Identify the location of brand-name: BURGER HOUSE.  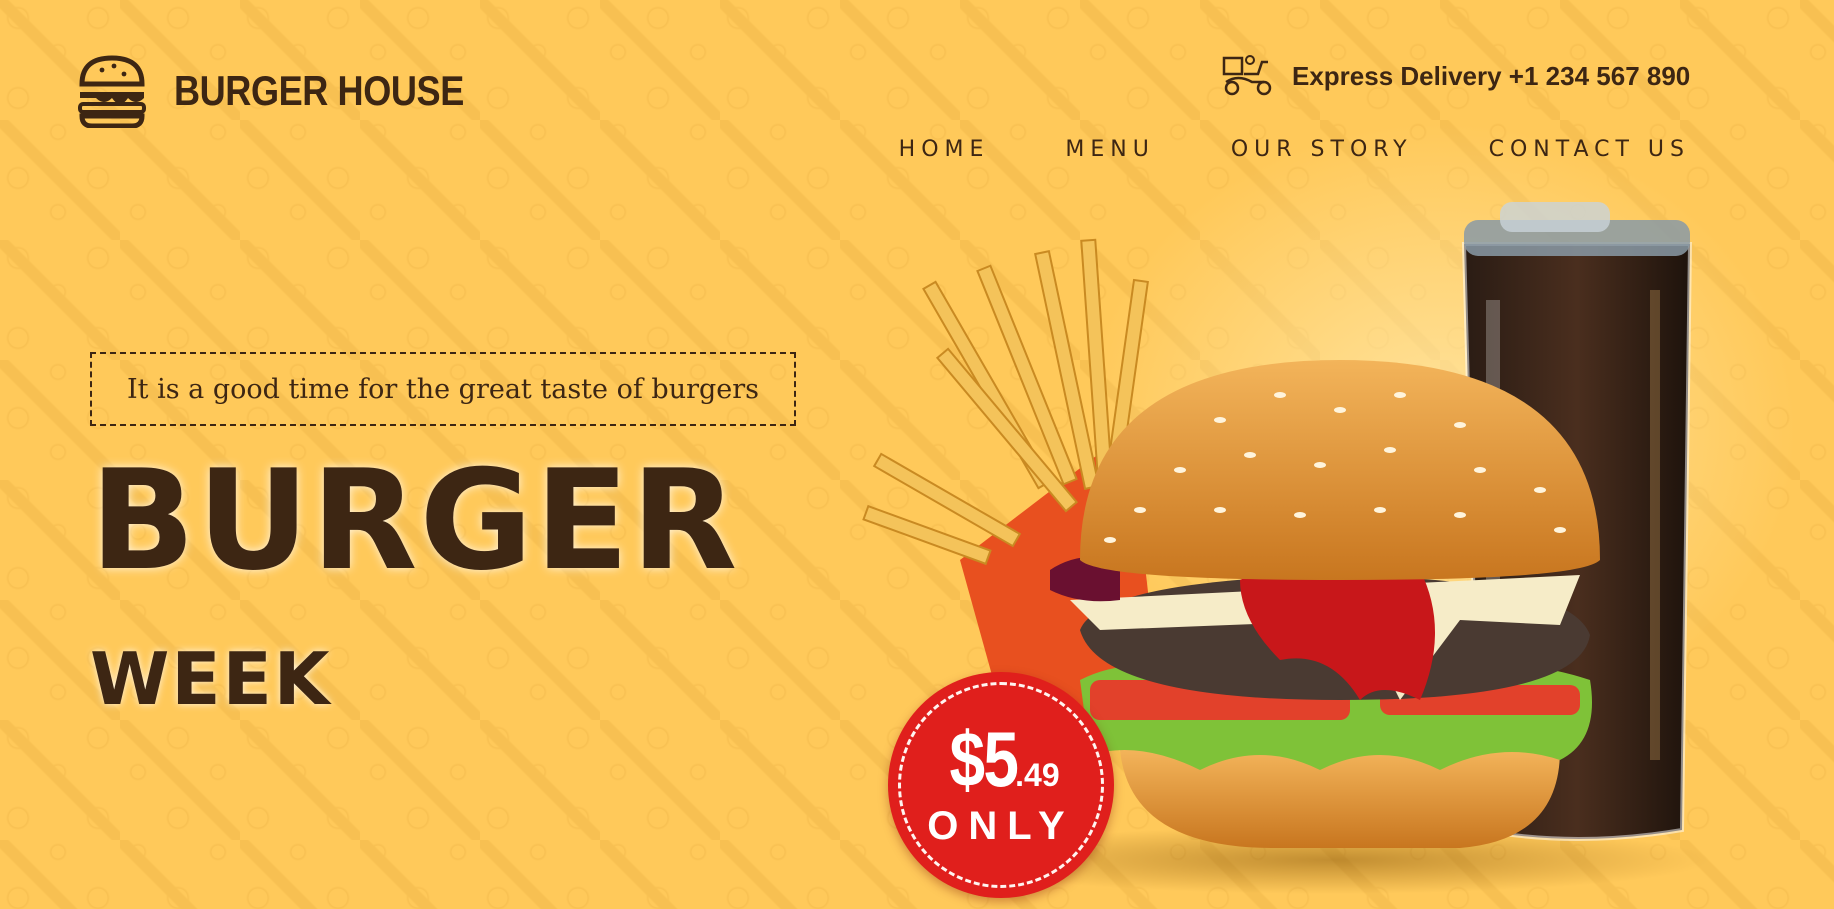
(319, 90).